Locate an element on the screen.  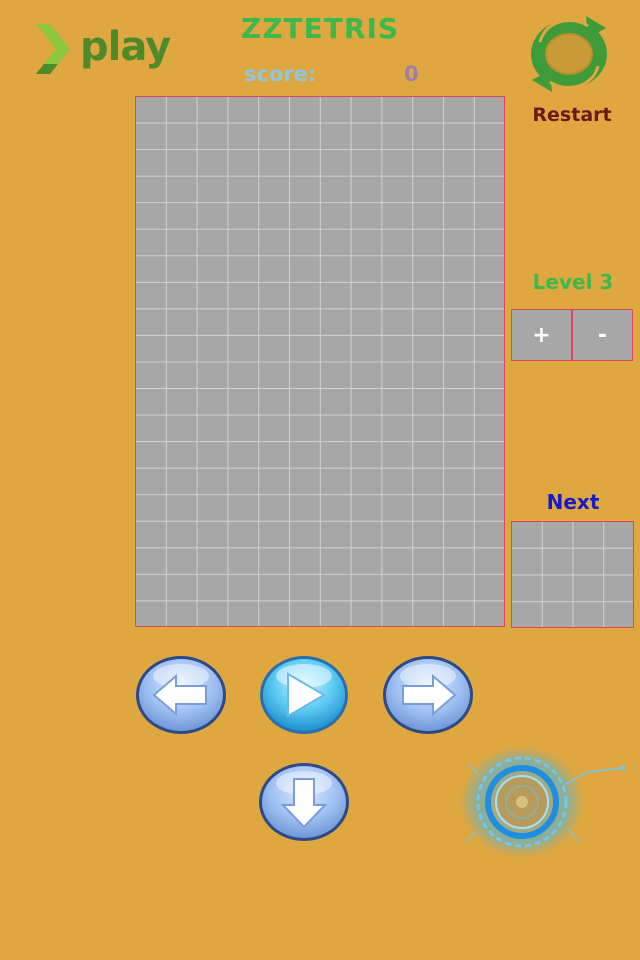
portal-button is located at coordinates (543, 802).